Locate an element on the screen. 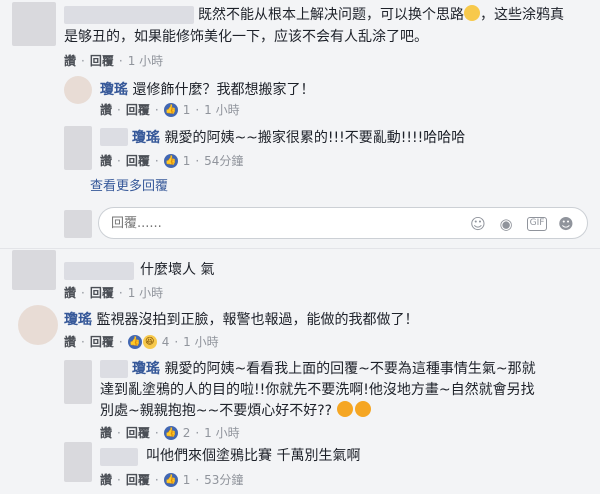  haha-icon: 😆 is located at coordinates (149, 342).